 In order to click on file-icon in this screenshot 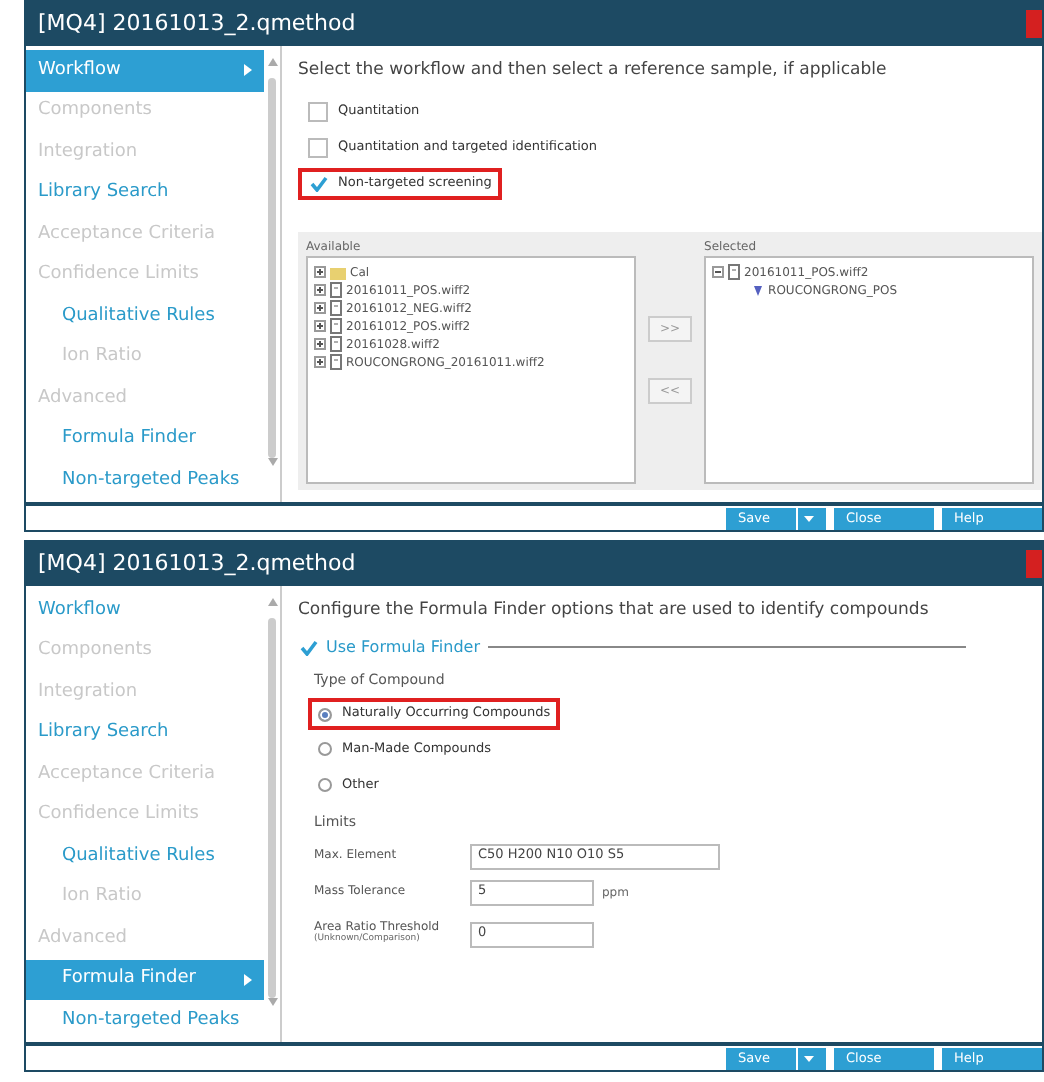, I will do `click(734, 272)`.